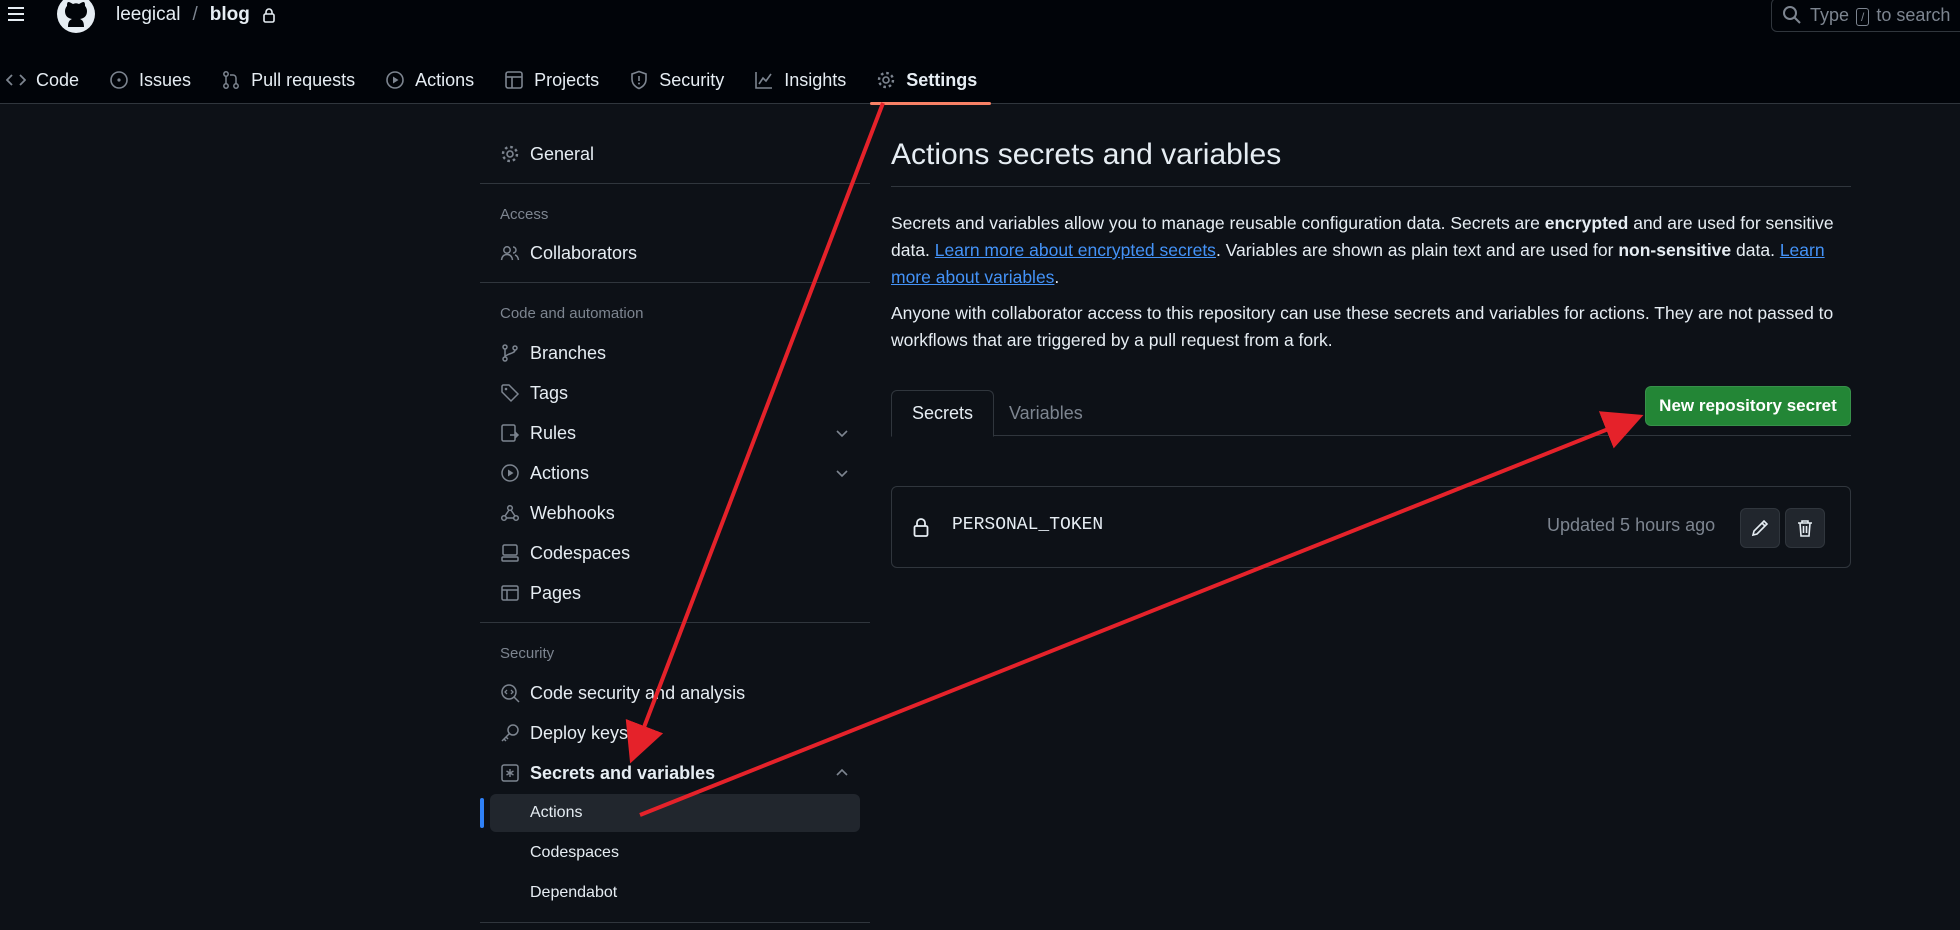 The width and height of the screenshot is (1960, 930). What do you see at coordinates (510, 433) in the screenshot?
I see `rules-icon` at bounding box center [510, 433].